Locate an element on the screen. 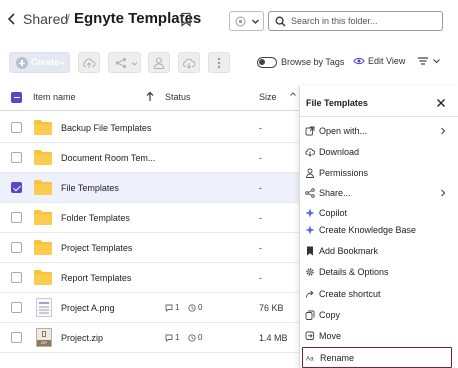  column-size: Size is located at coordinates (268, 97).